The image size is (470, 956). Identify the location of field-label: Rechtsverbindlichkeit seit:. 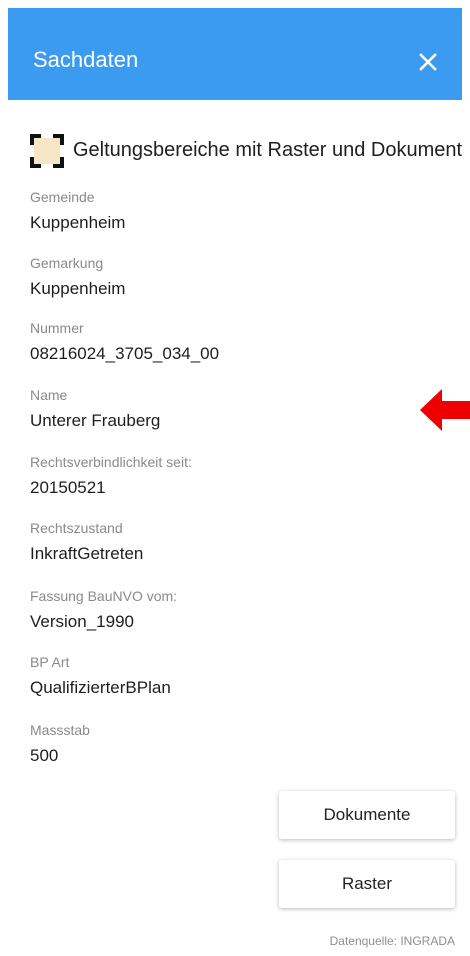
(111, 462).